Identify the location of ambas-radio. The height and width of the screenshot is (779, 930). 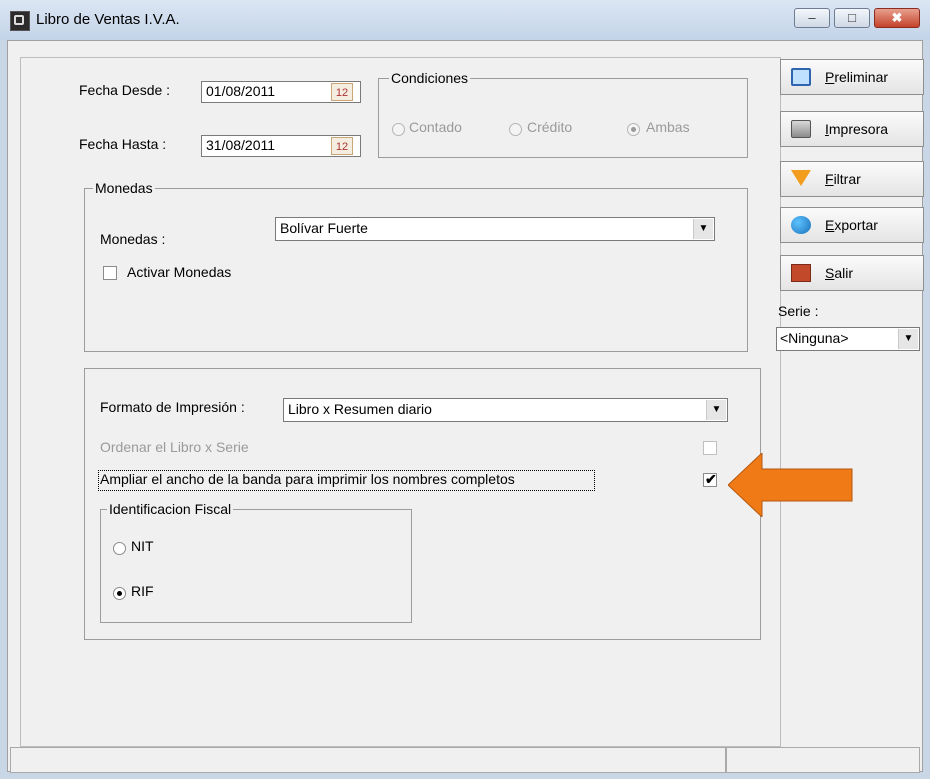
(633, 129).